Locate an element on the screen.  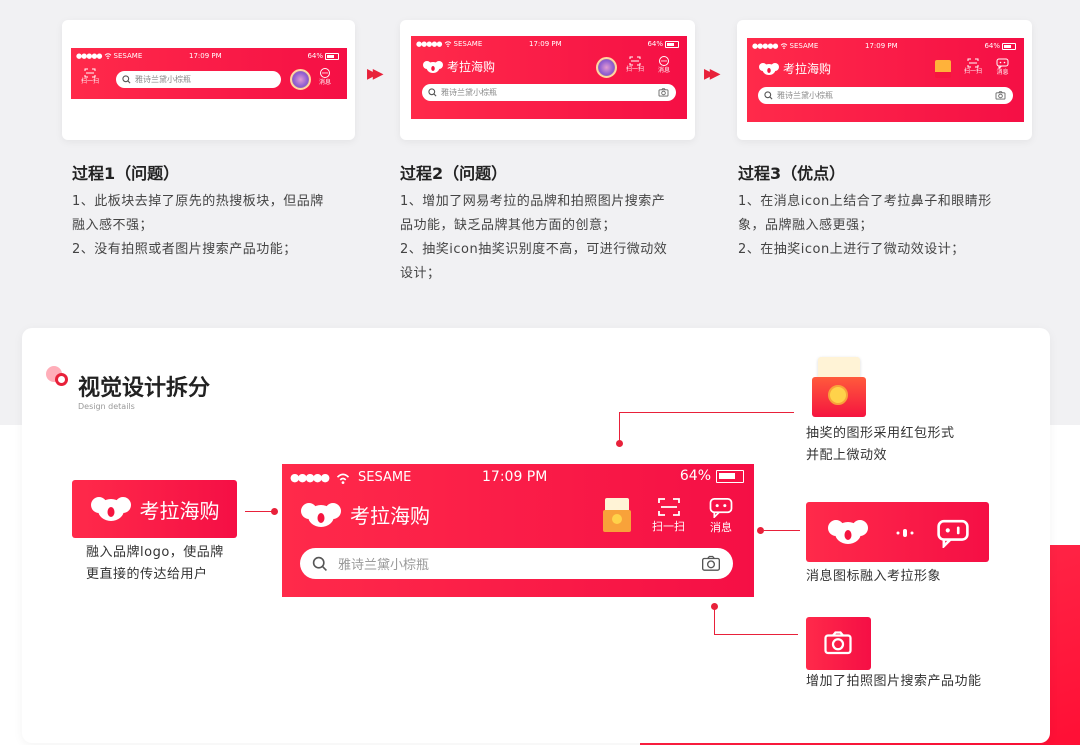
process3-line: 1、在消息icon上结合了考拉鼻子和眼睛形 is located at coordinates (865, 201).